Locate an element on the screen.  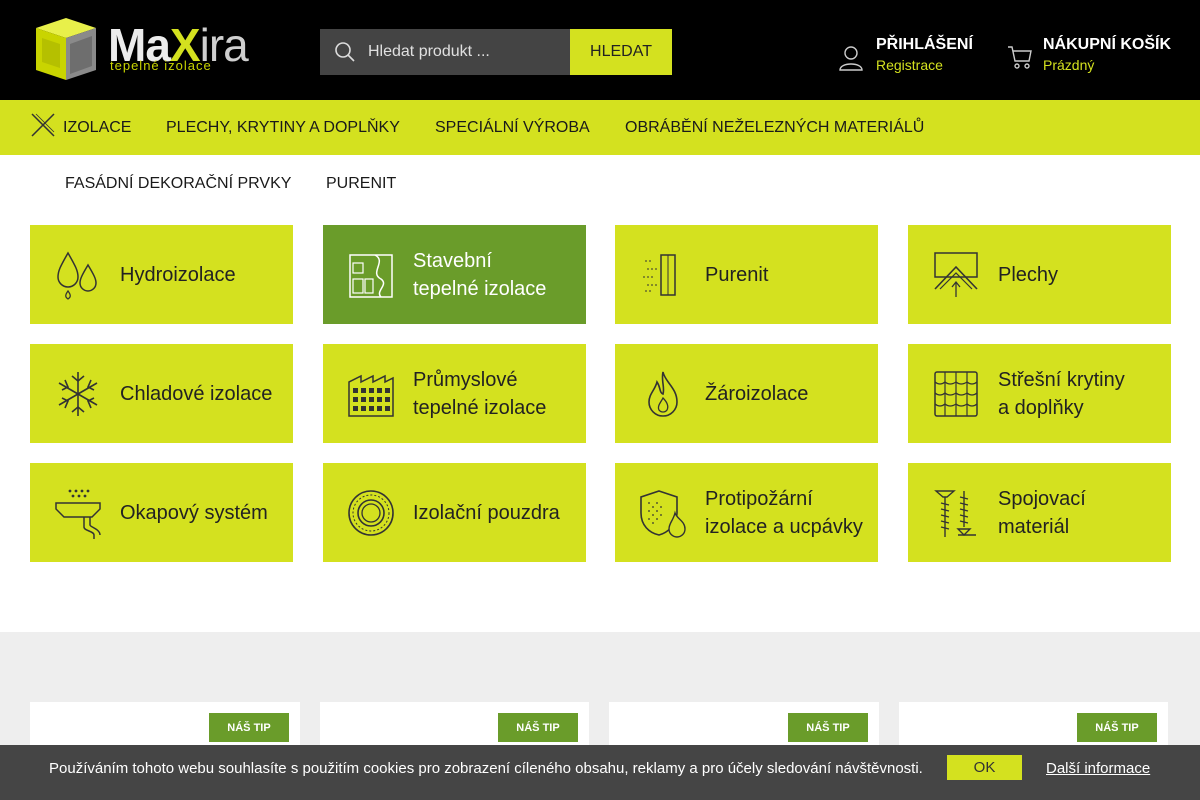
purenit-panel-icon is located at coordinates (659, 275).